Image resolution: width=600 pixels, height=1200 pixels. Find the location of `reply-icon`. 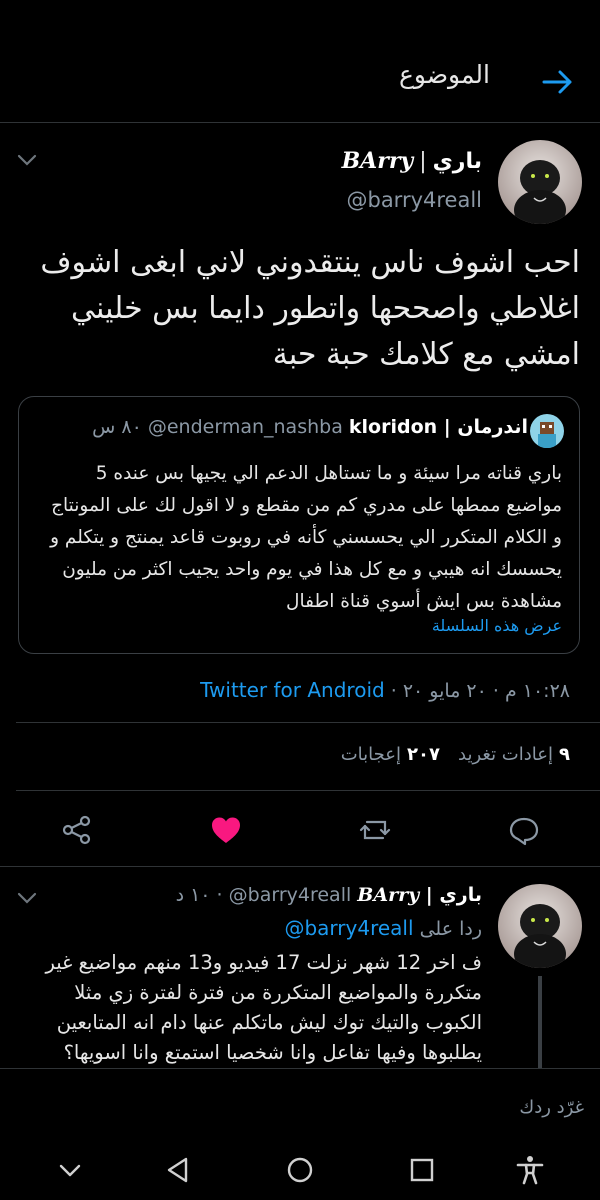

reply-icon is located at coordinates (524, 831).